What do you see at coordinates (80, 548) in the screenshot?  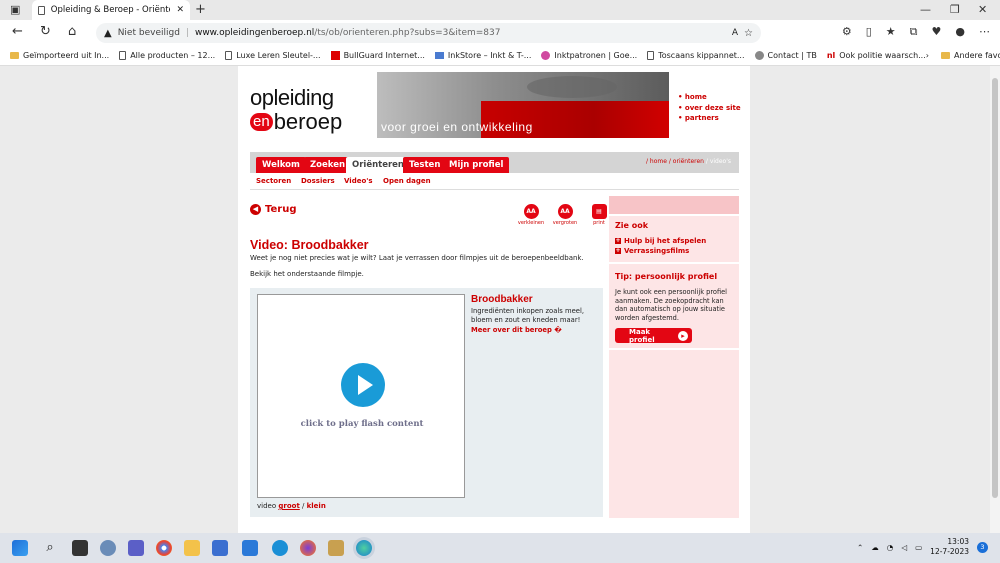 I see `task-view-icon` at bounding box center [80, 548].